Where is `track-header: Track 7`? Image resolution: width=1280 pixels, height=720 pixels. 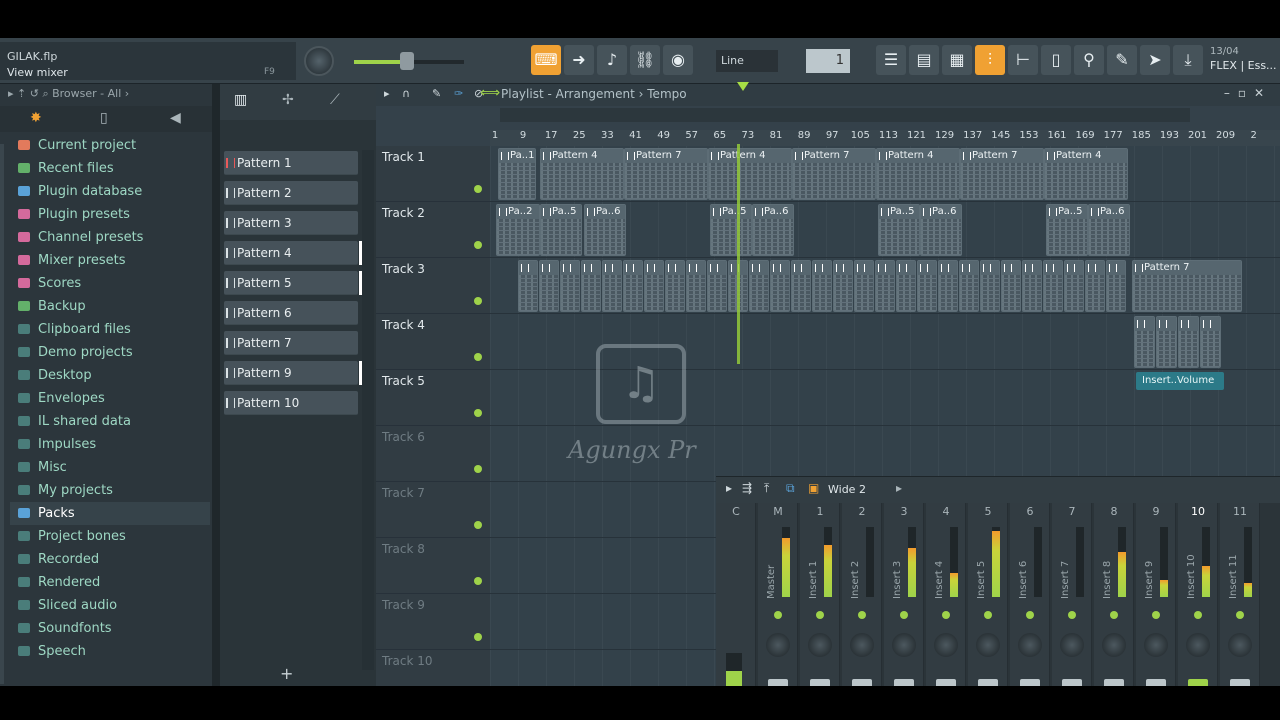
track-header: Track 7 is located at coordinates (433, 510).